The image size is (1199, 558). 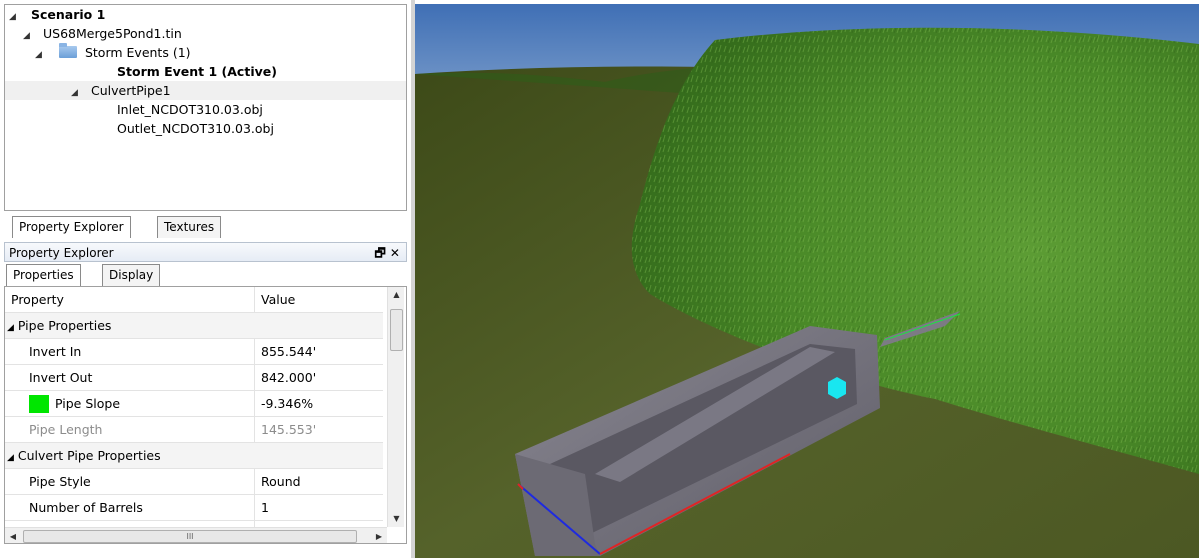 I want to click on bottom-tab-bar: Property Explorer Textures, so click(x=205, y=227).